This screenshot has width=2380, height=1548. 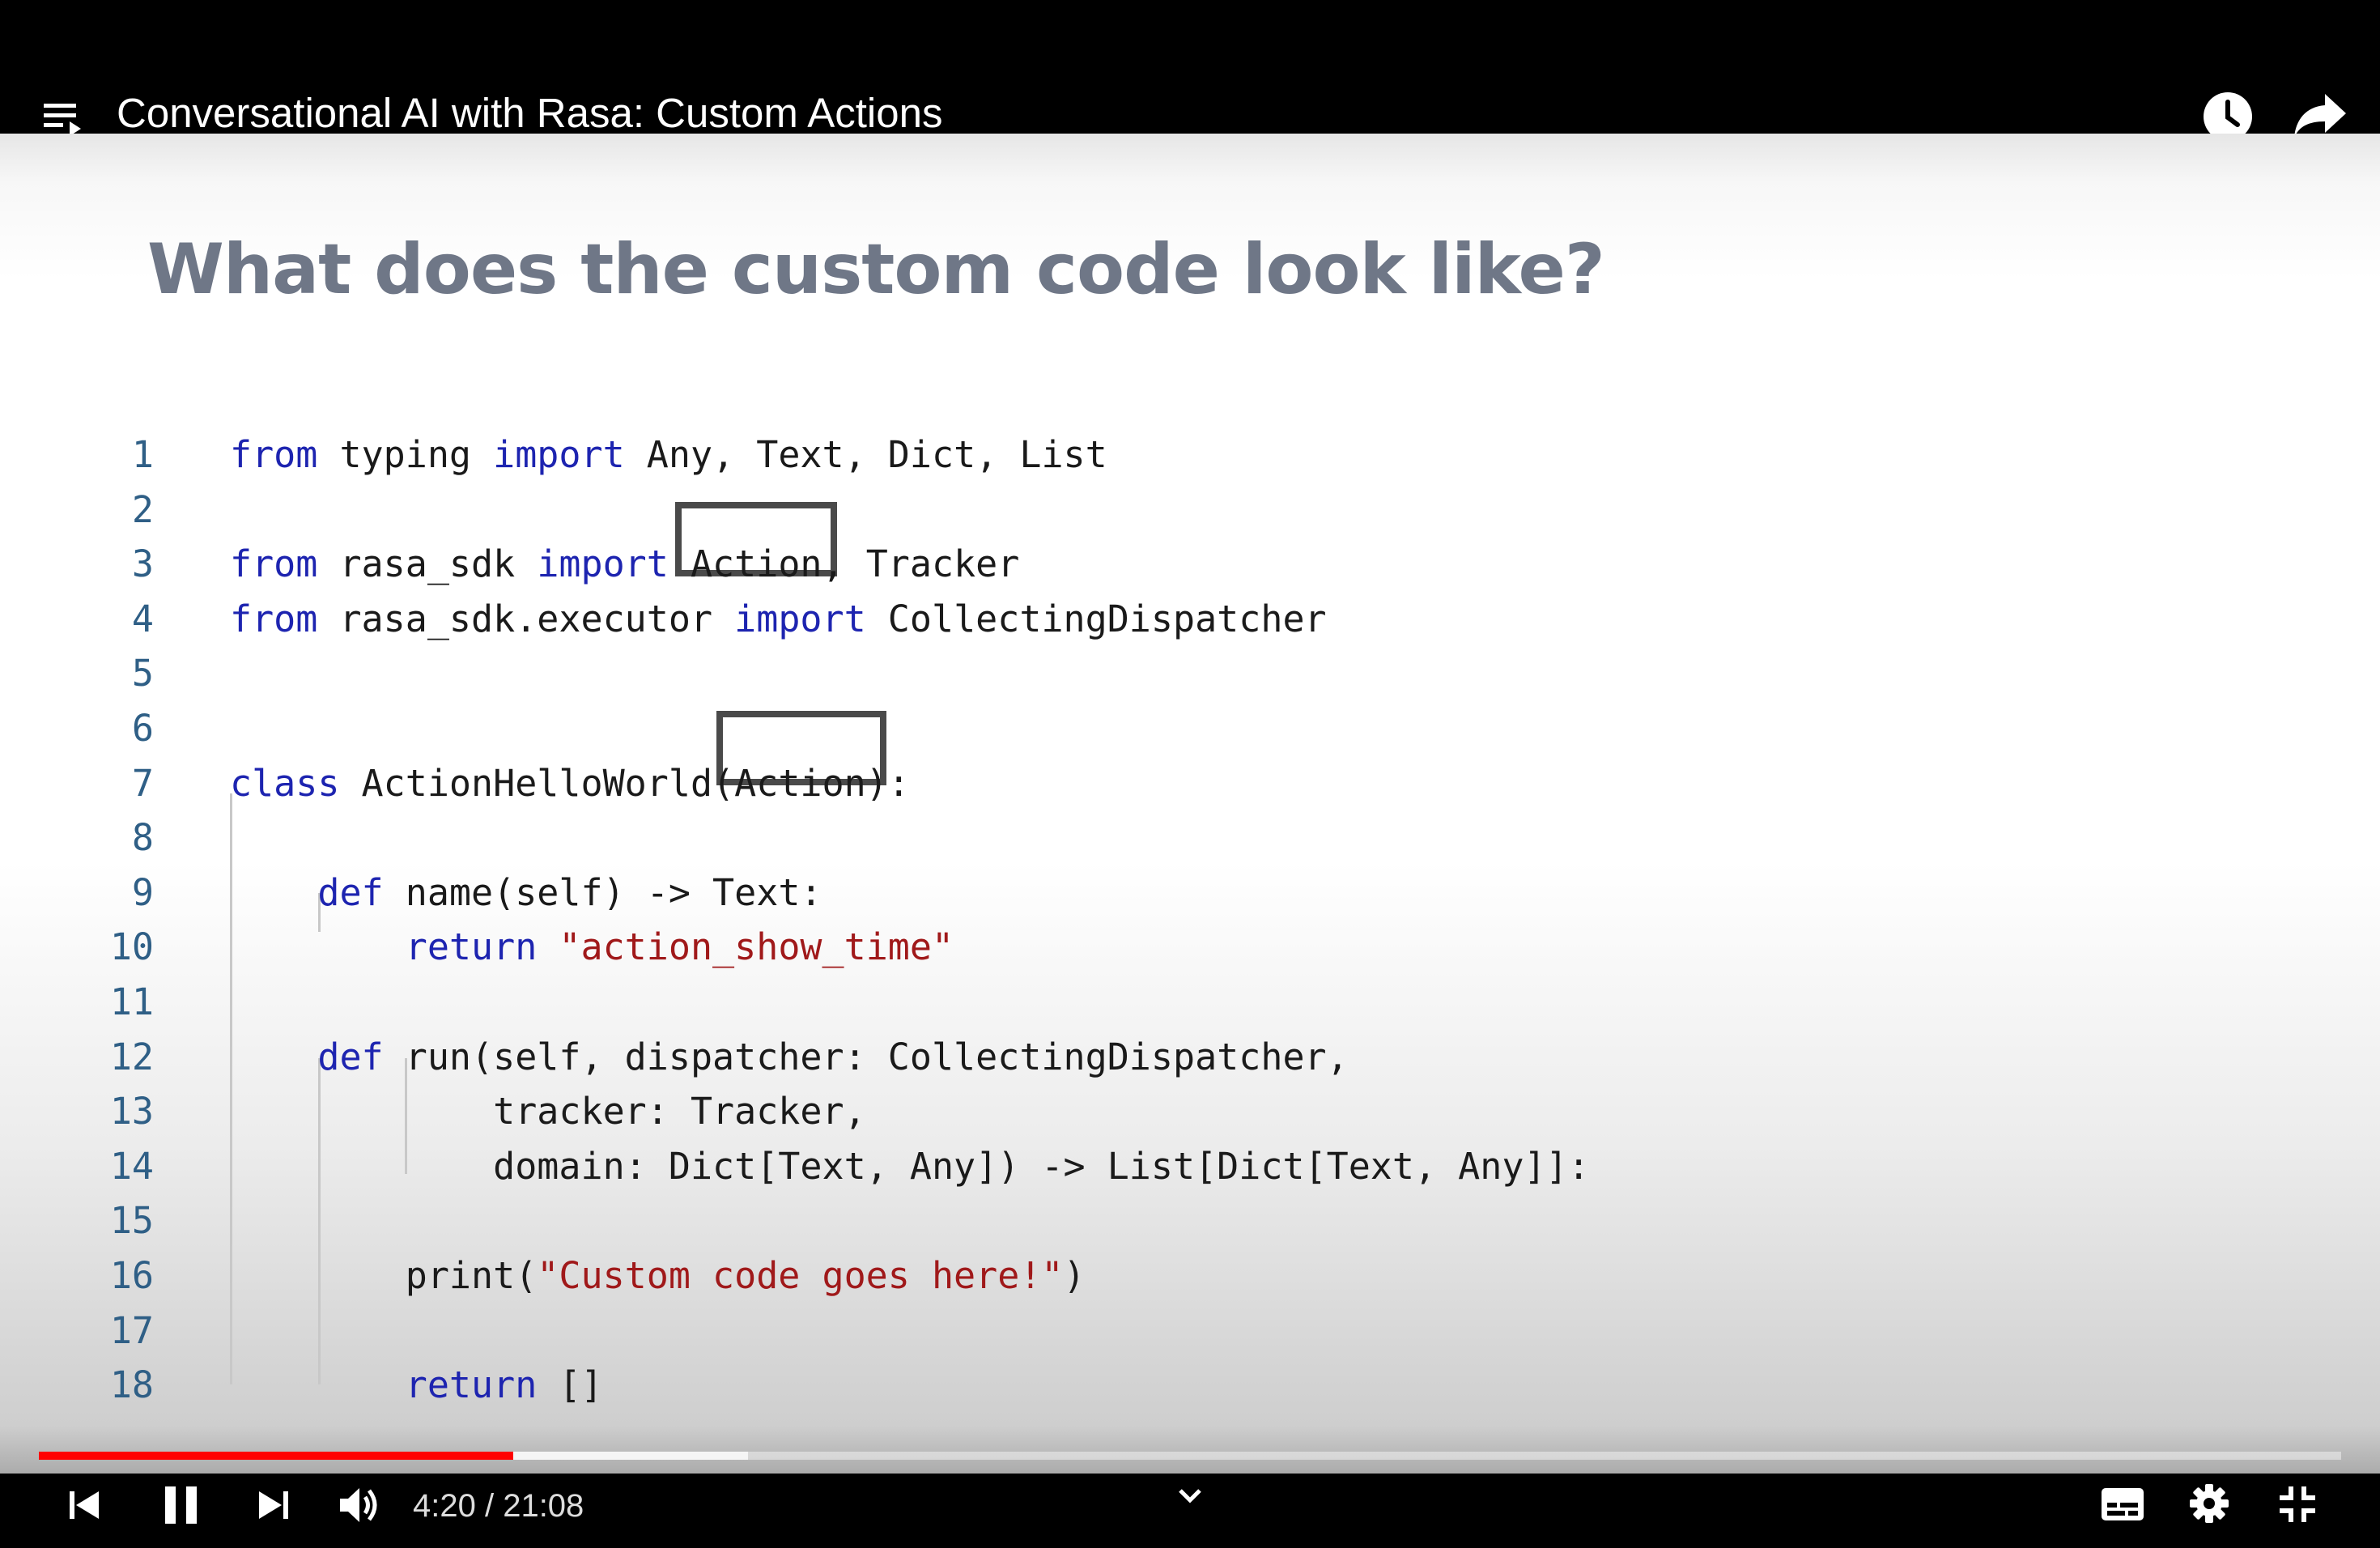 What do you see at coordinates (360, 1507) in the screenshot?
I see `volume-icon` at bounding box center [360, 1507].